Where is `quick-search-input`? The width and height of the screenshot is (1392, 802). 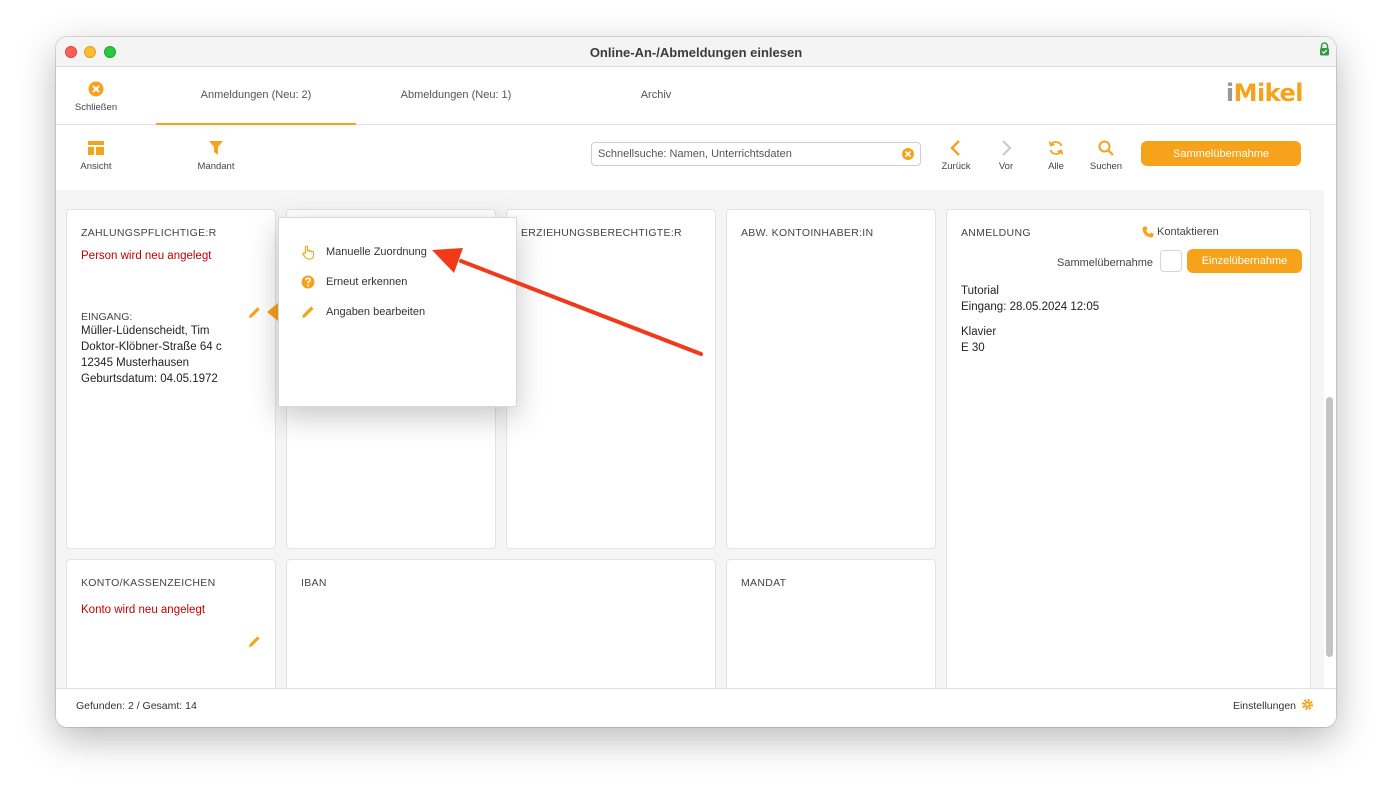
quick-search-input is located at coordinates (742, 154).